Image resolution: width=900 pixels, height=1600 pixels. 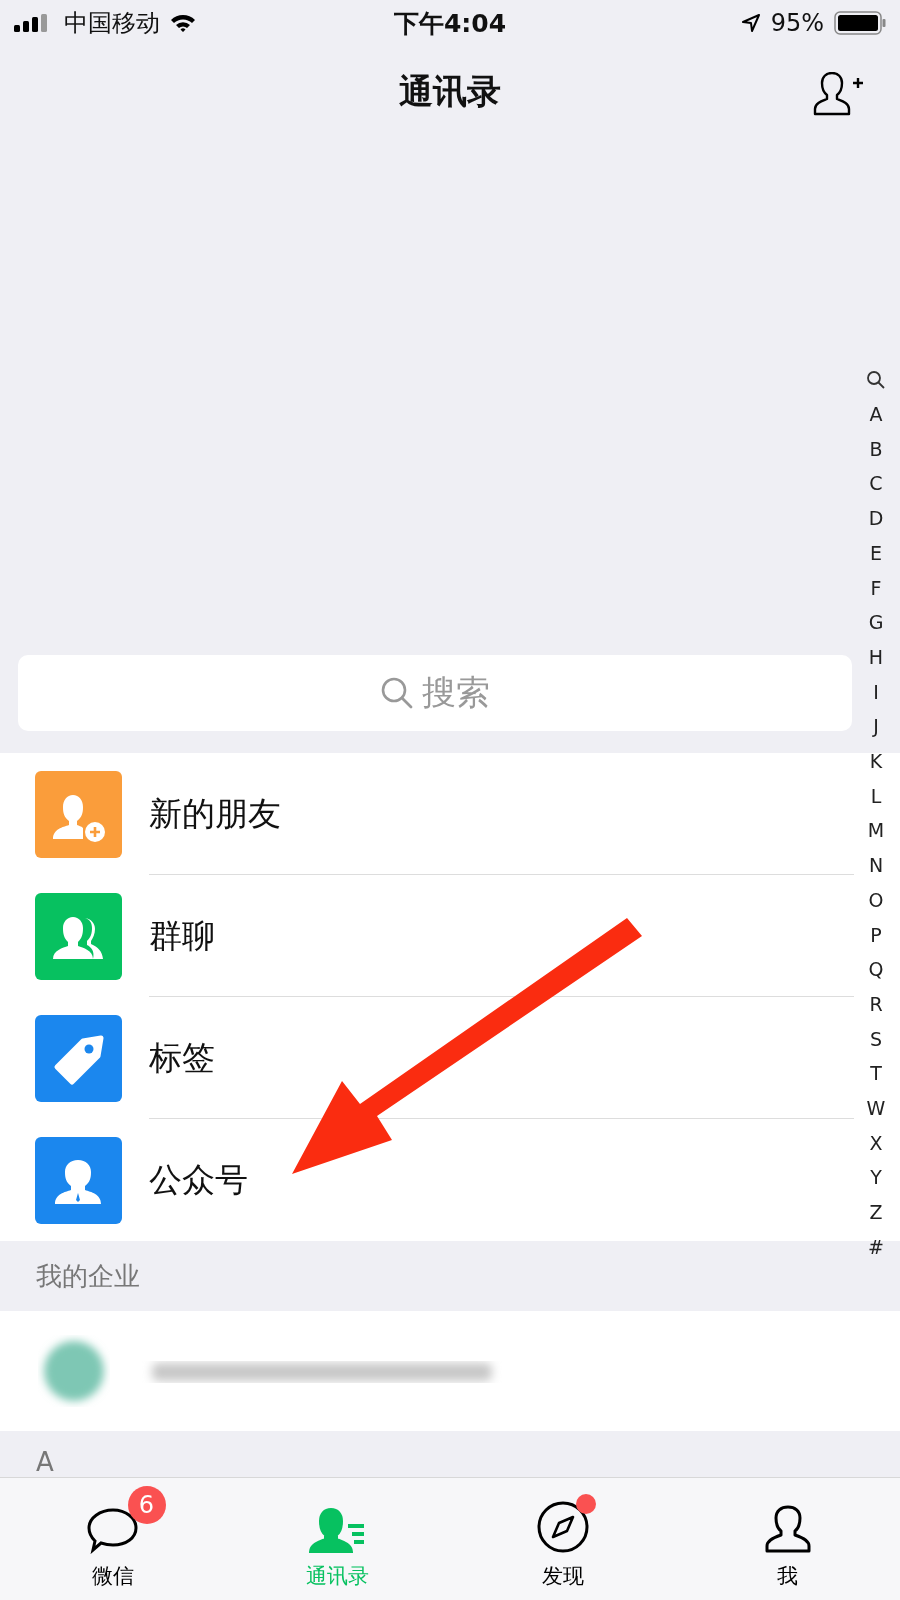 What do you see at coordinates (876, 727) in the screenshot?
I see `index-letter: J` at bounding box center [876, 727].